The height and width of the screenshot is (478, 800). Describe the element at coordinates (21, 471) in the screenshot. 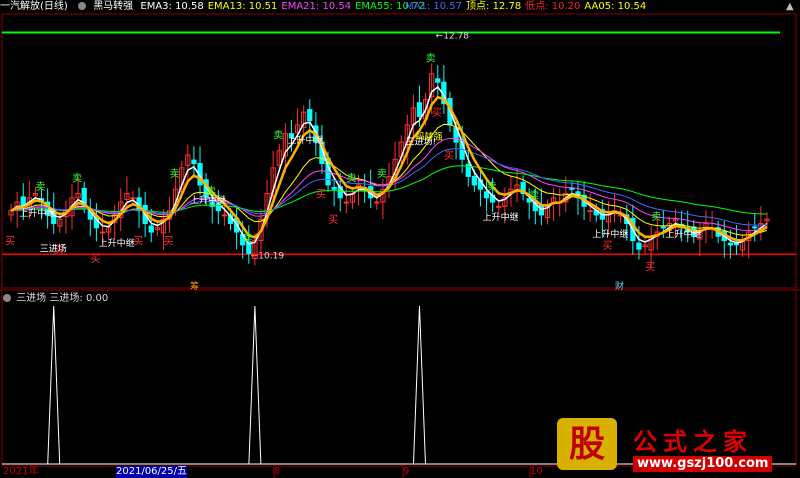

I see `xaxis-label-year: 2021年` at that location.